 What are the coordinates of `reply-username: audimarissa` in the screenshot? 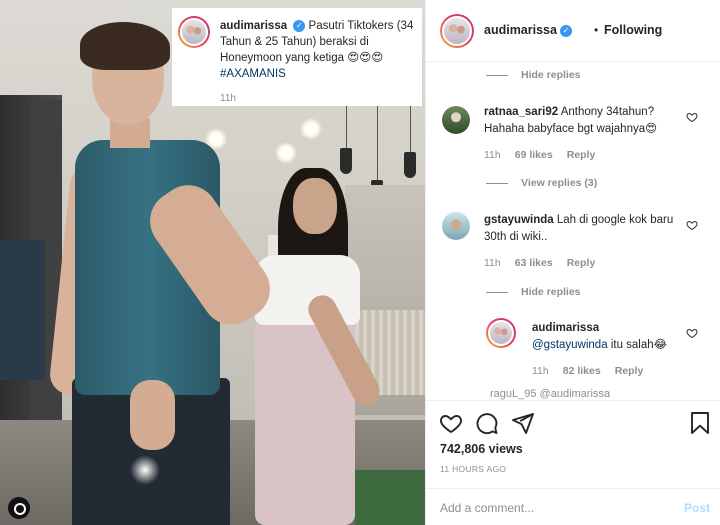 It's located at (607, 328).